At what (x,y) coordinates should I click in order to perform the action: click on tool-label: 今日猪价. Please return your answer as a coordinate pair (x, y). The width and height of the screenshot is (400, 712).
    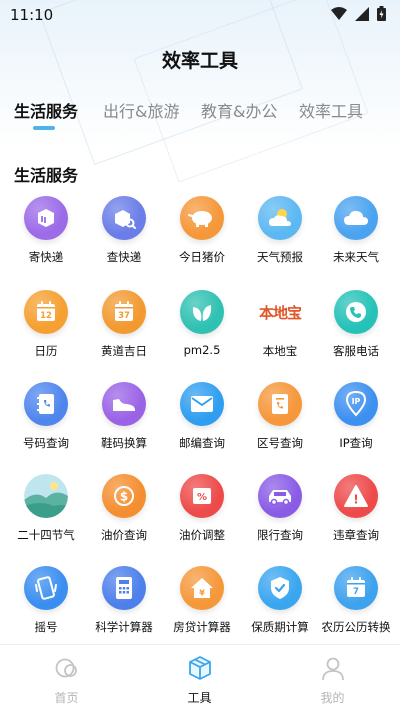
    Looking at the image, I should click on (202, 257).